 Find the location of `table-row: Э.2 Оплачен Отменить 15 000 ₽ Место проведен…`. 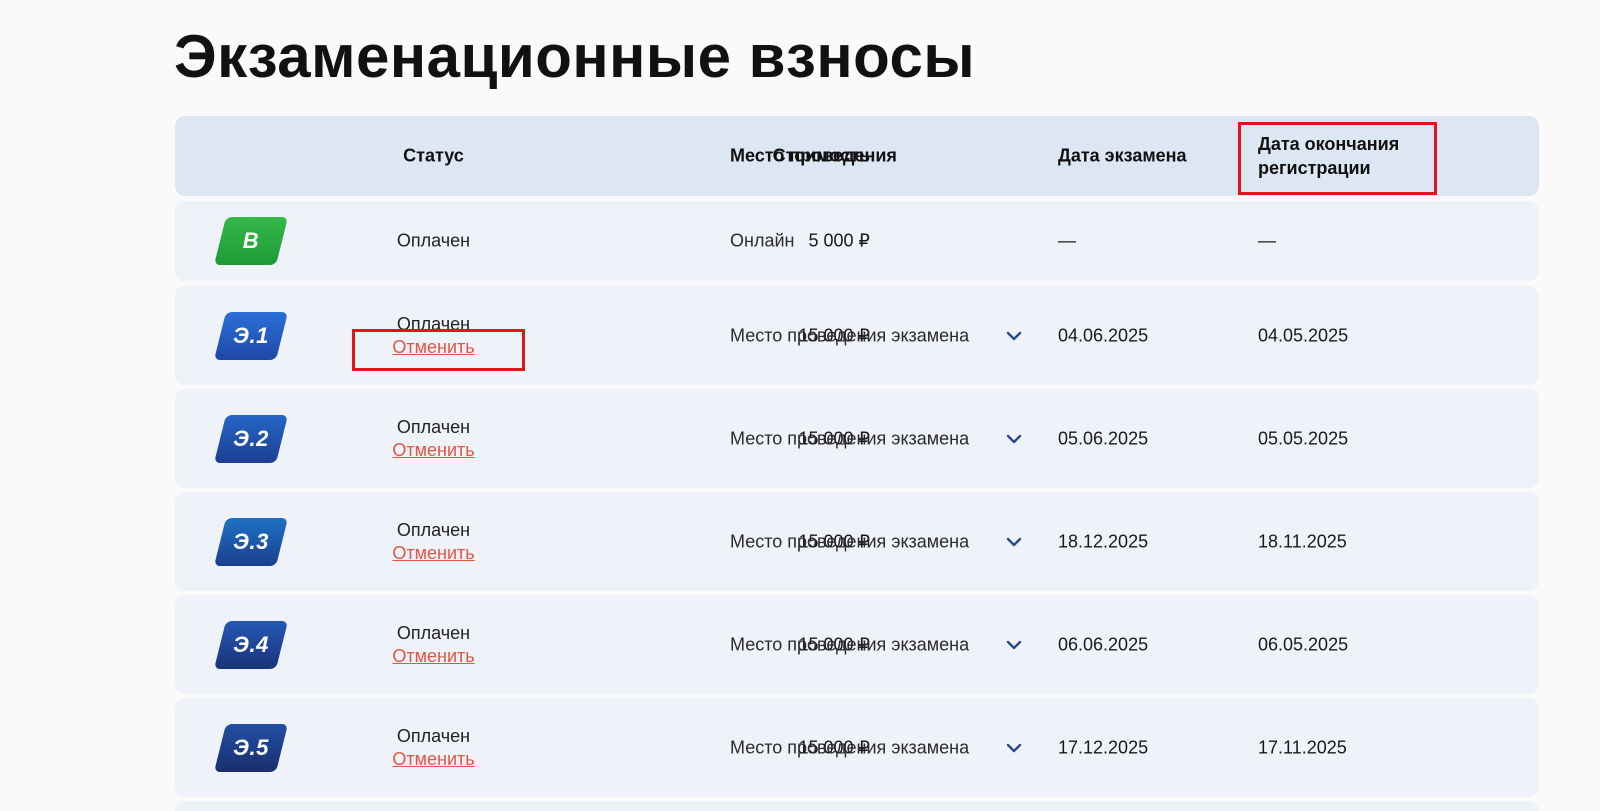

table-row: Э.2 Оплачен Отменить 15 000 ₽ Место проведен… is located at coordinates (857, 438).